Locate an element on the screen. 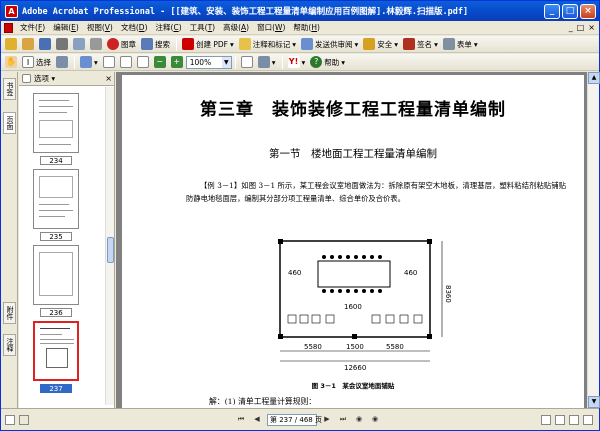 The width and height of the screenshot is (600, 431). create-pdf-button: 创建 PDF ▾ is located at coordinates (208, 44).